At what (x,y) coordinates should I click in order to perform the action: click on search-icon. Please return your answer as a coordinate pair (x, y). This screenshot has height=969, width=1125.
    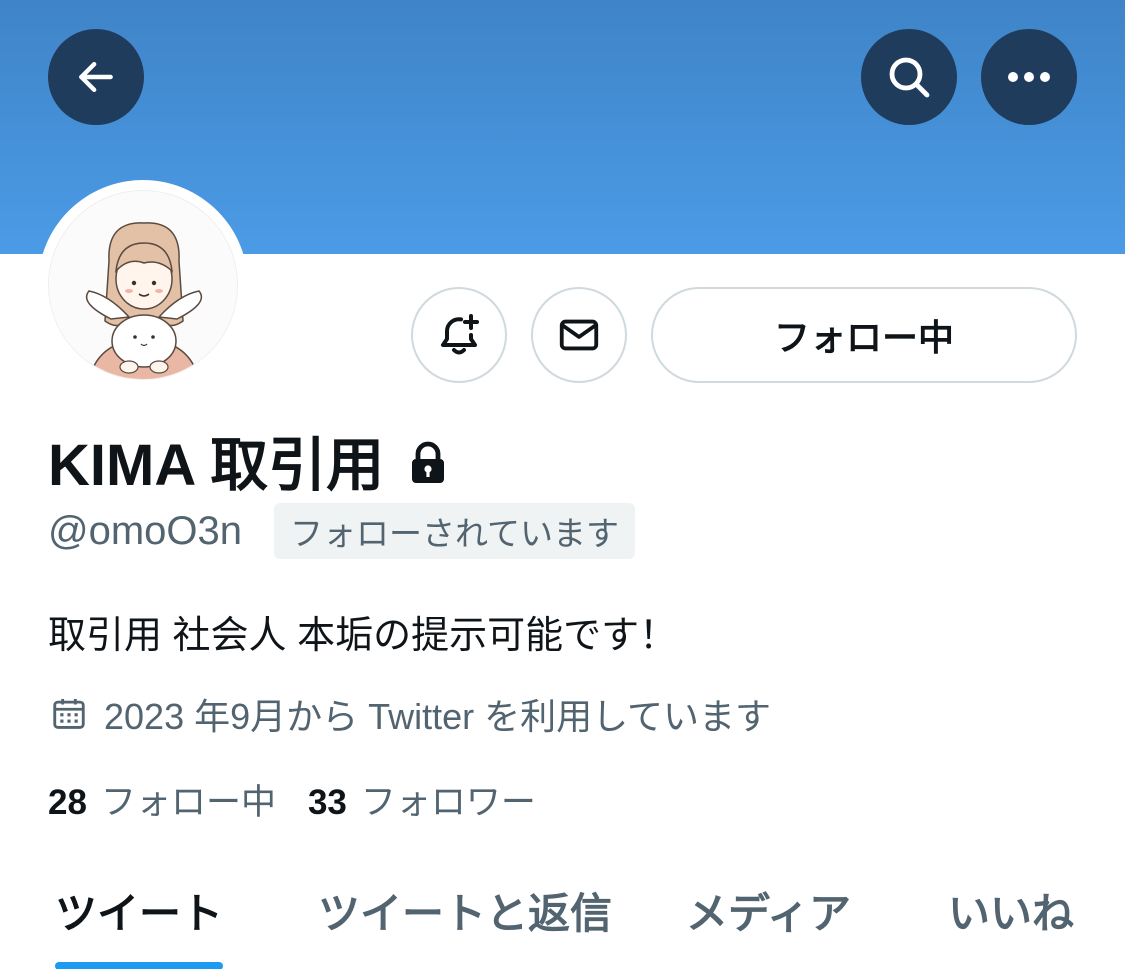
    Looking at the image, I should click on (909, 77).